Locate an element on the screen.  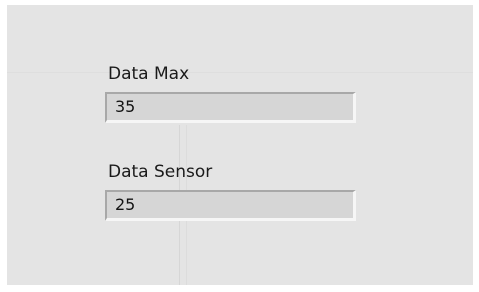
data-sensor-label: Data Sensor is located at coordinates (160, 172).